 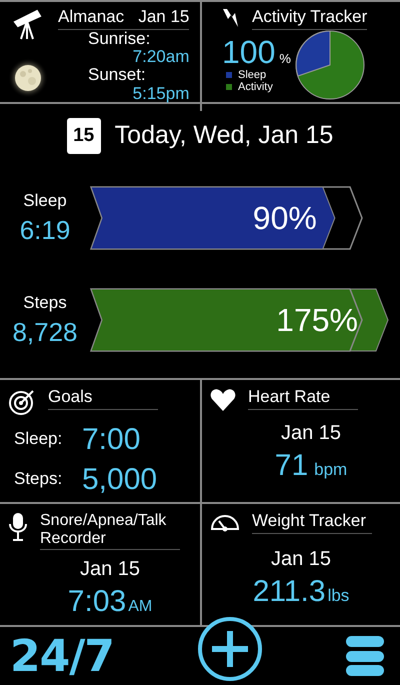 I want to click on sunrise-time: 7:20am, so click(x=161, y=57).